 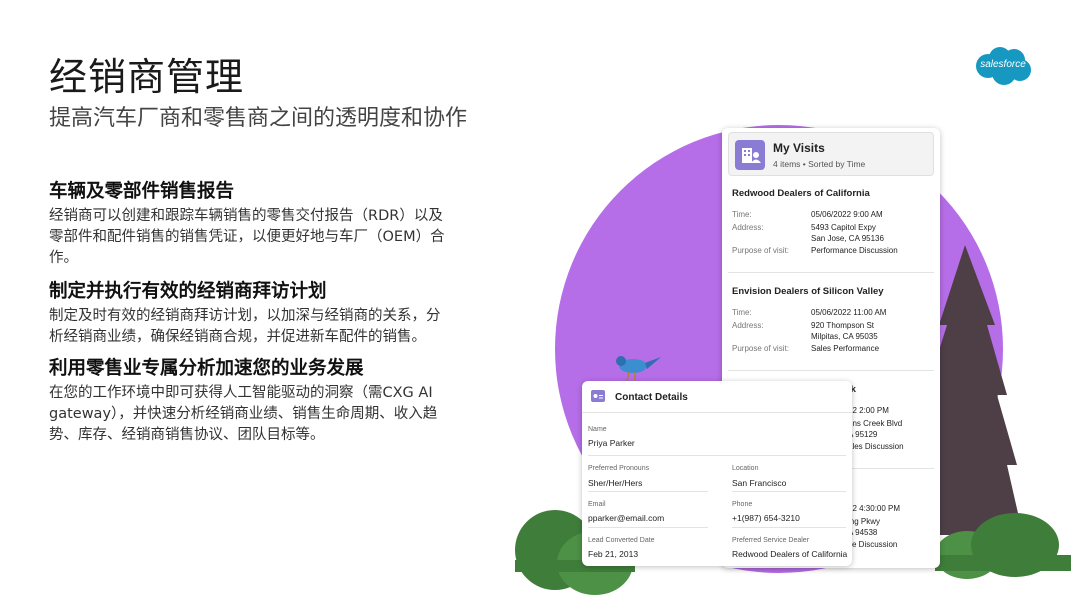 What do you see at coordinates (745, 468) in the screenshot?
I see `location-label: Location` at bounding box center [745, 468].